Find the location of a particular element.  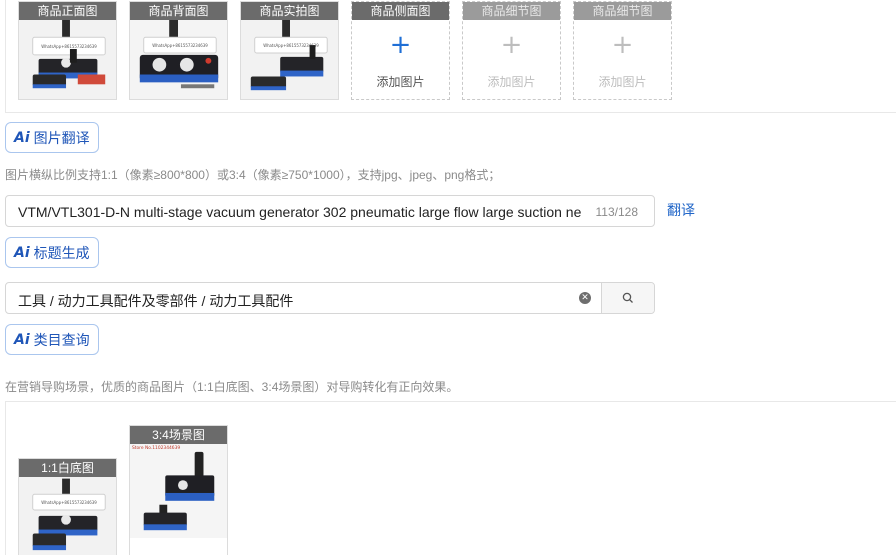

title-char-count: 113/128 is located at coordinates (617, 212).